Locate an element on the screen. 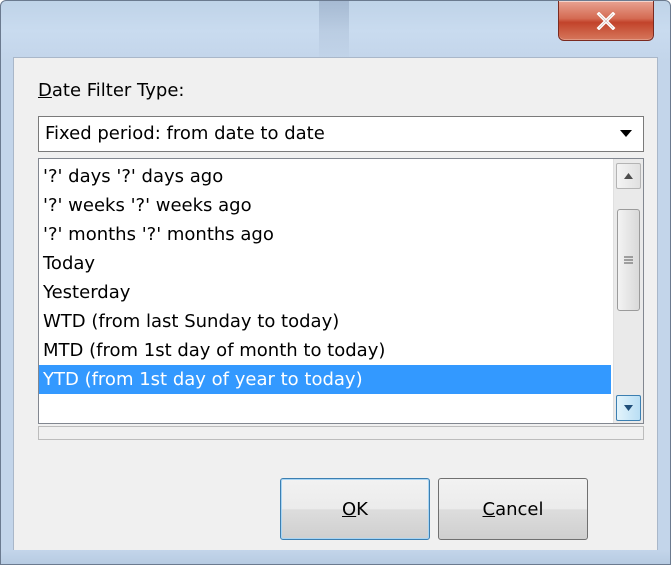 This screenshot has height=565, width=671. scroll-up-arrow-icon is located at coordinates (628, 176).